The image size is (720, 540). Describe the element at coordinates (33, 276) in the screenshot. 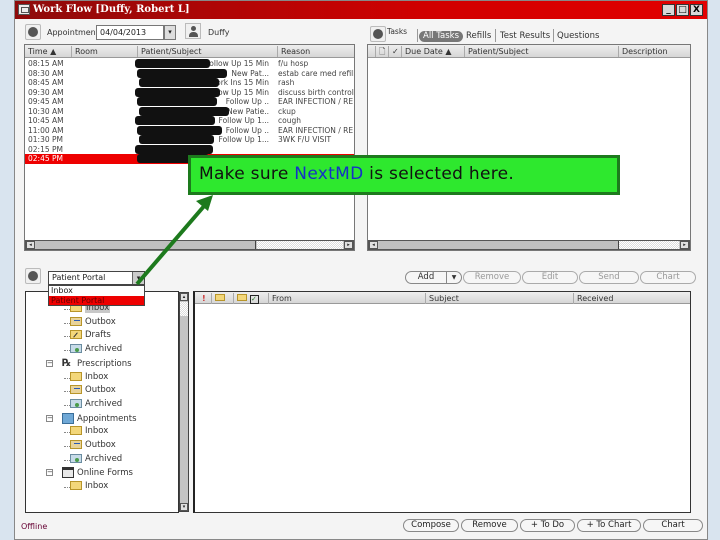

I see `inbox-gear-icon` at that location.